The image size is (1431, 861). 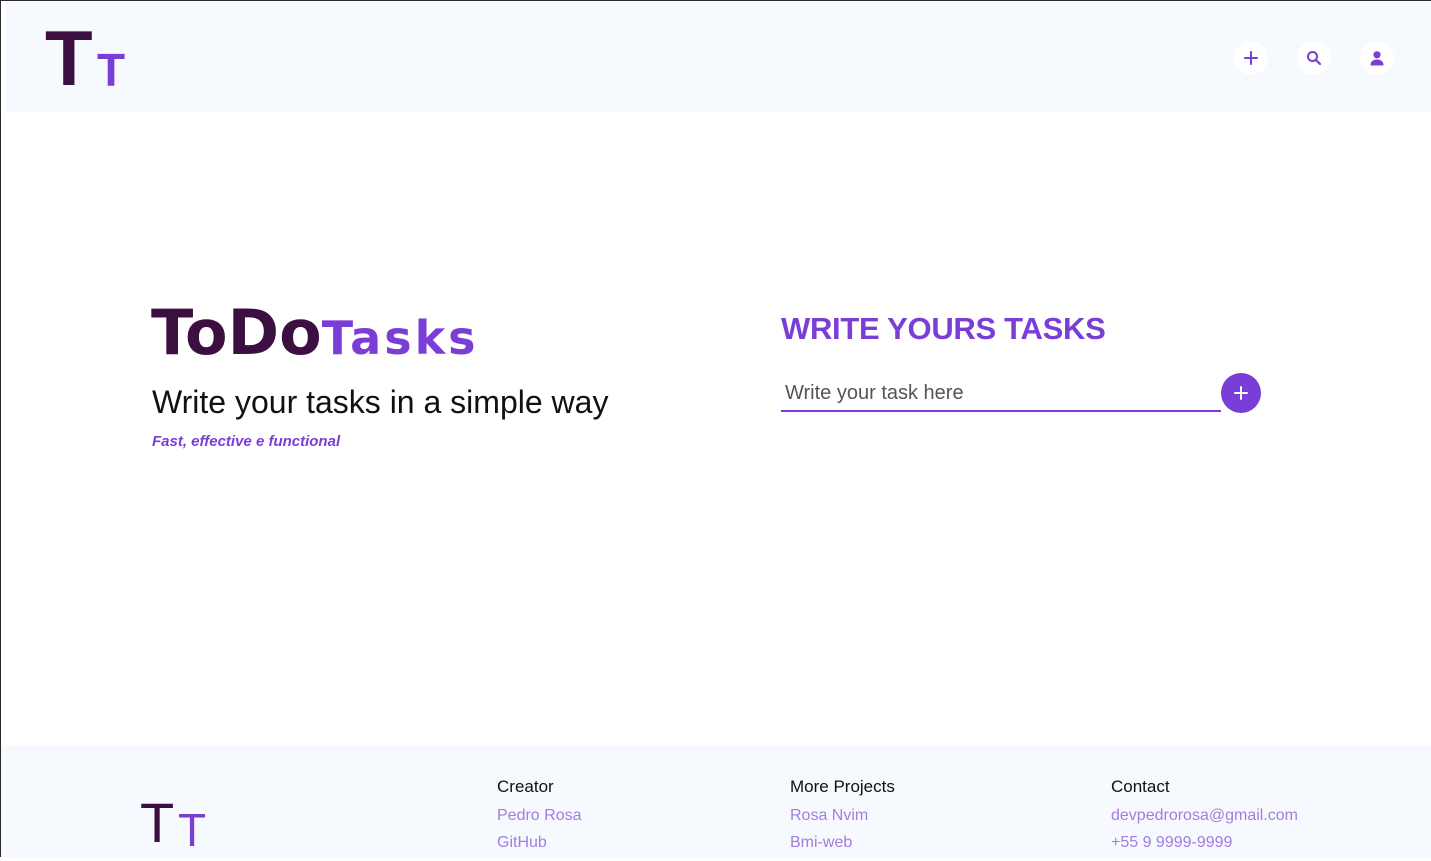 I want to click on footer-link-github: GitHub, so click(x=539, y=843).